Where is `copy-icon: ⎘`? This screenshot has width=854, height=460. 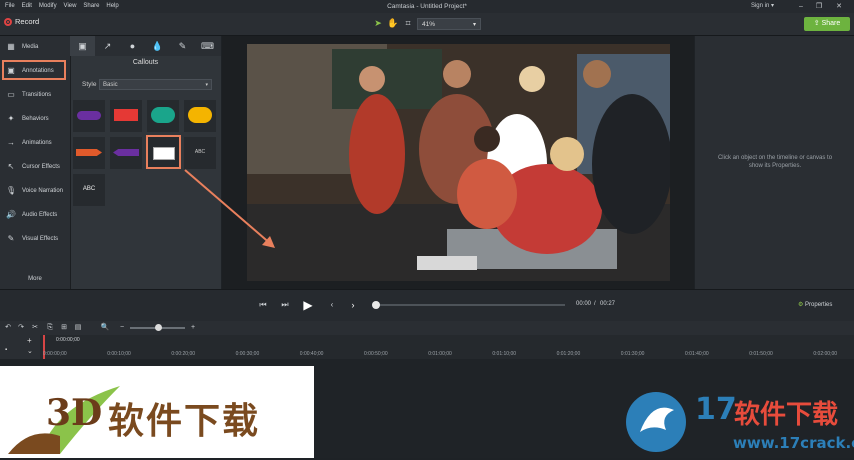 copy-icon: ⎘ is located at coordinates (50, 328).